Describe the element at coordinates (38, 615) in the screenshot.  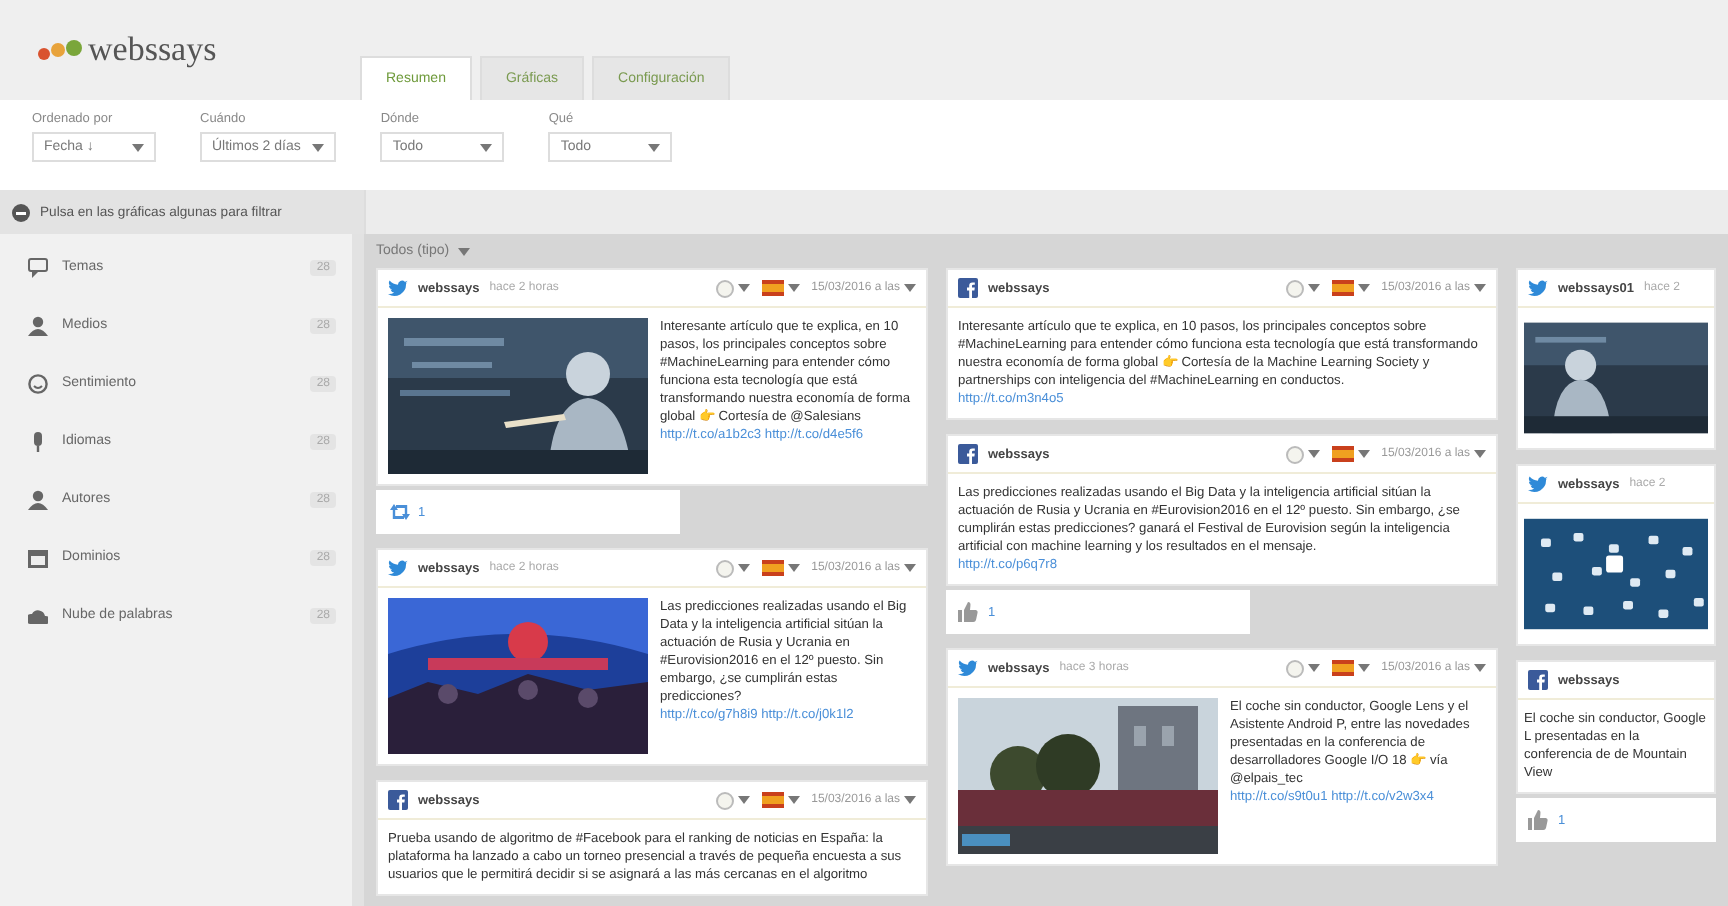
I see `cloud-icon` at that location.